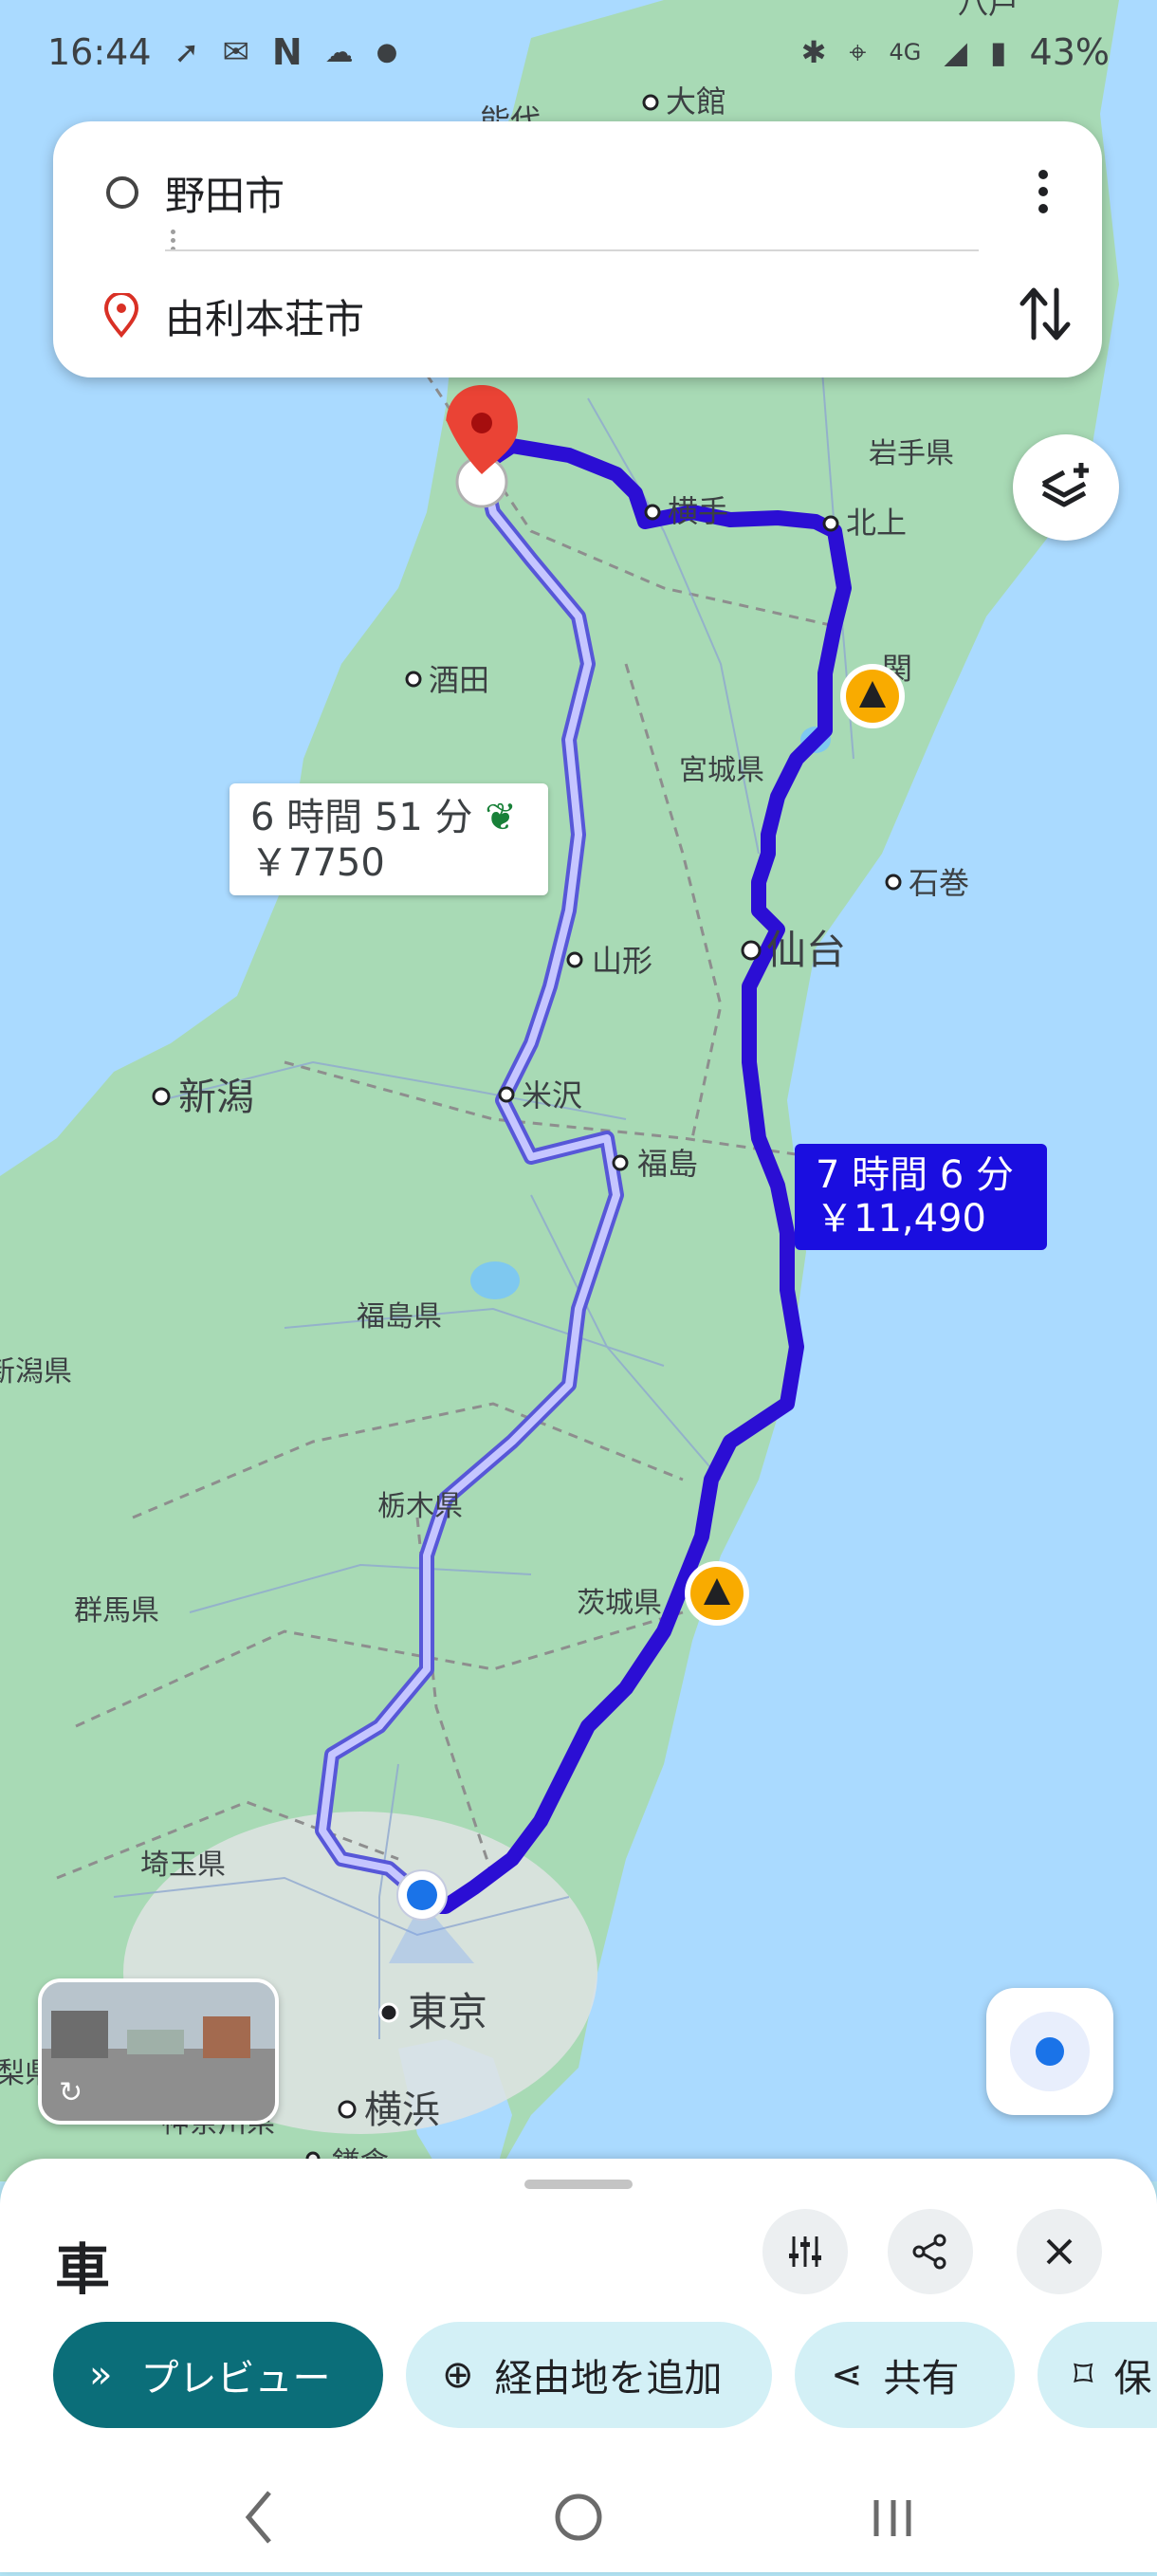 The height and width of the screenshot is (2576, 1157). I want to click on status-time: 16:44, so click(99, 52).